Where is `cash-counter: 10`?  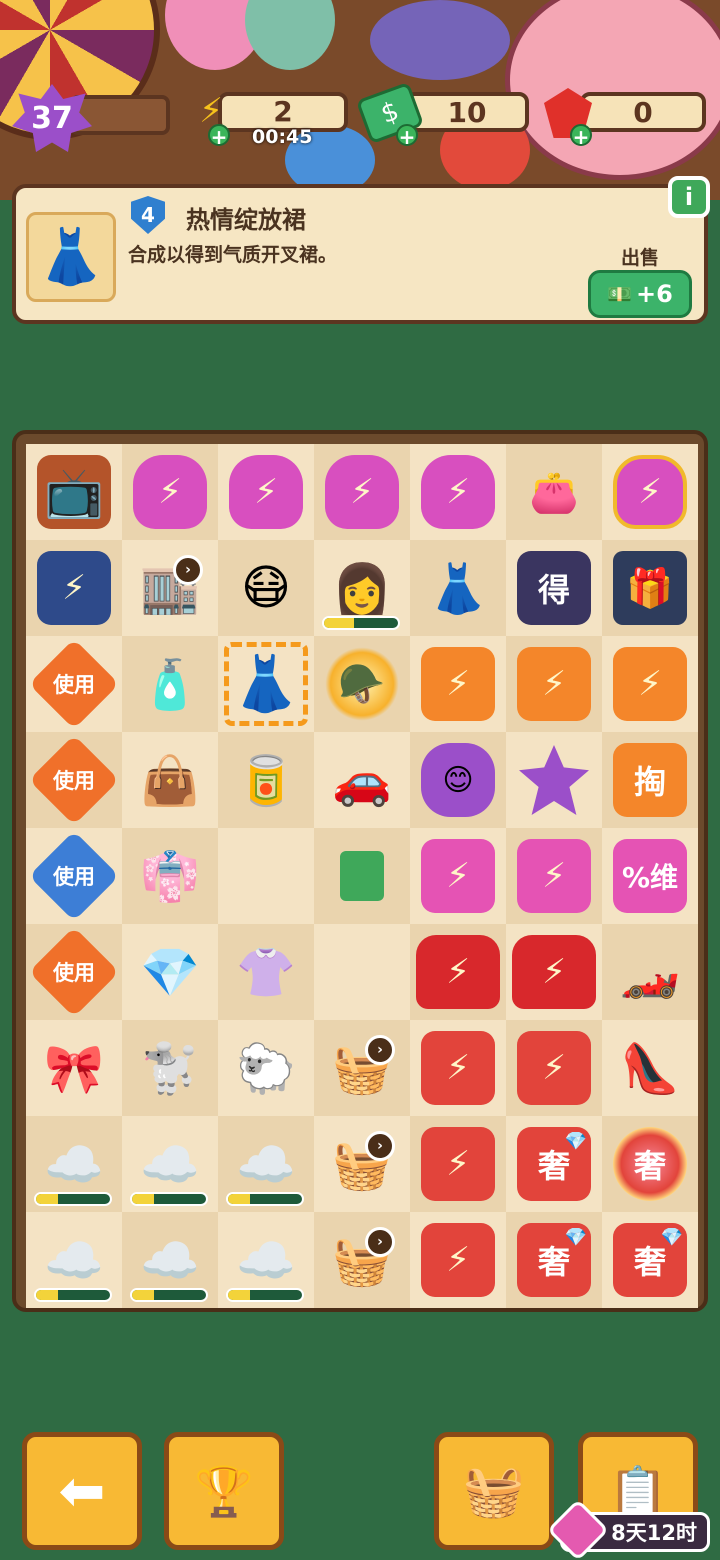
cash-counter: 10 is located at coordinates (467, 112).